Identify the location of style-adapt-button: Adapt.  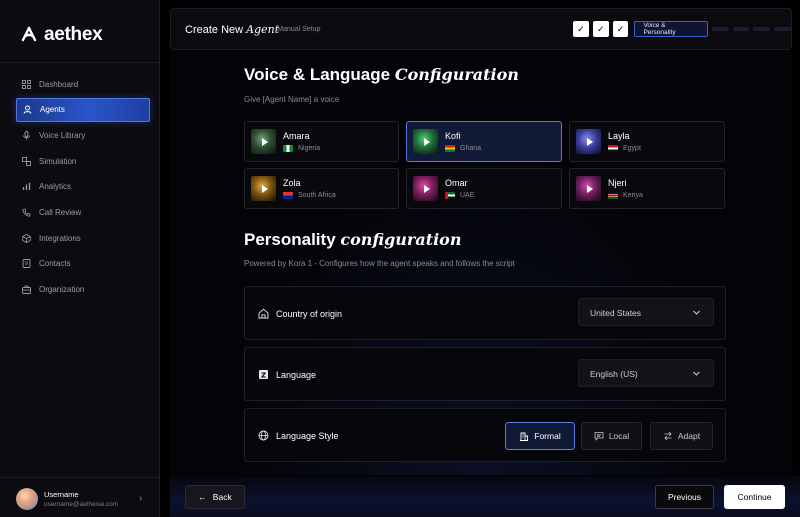
(681, 436).